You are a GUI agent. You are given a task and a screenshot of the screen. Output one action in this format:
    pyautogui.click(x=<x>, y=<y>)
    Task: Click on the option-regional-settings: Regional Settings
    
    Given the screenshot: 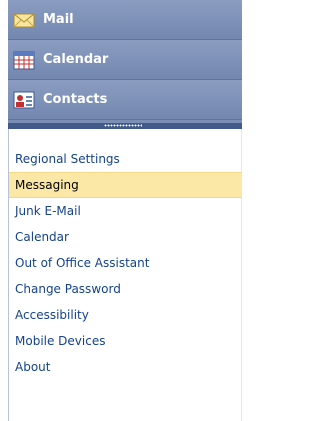 What is the action you would take?
    pyautogui.click(x=125, y=159)
    